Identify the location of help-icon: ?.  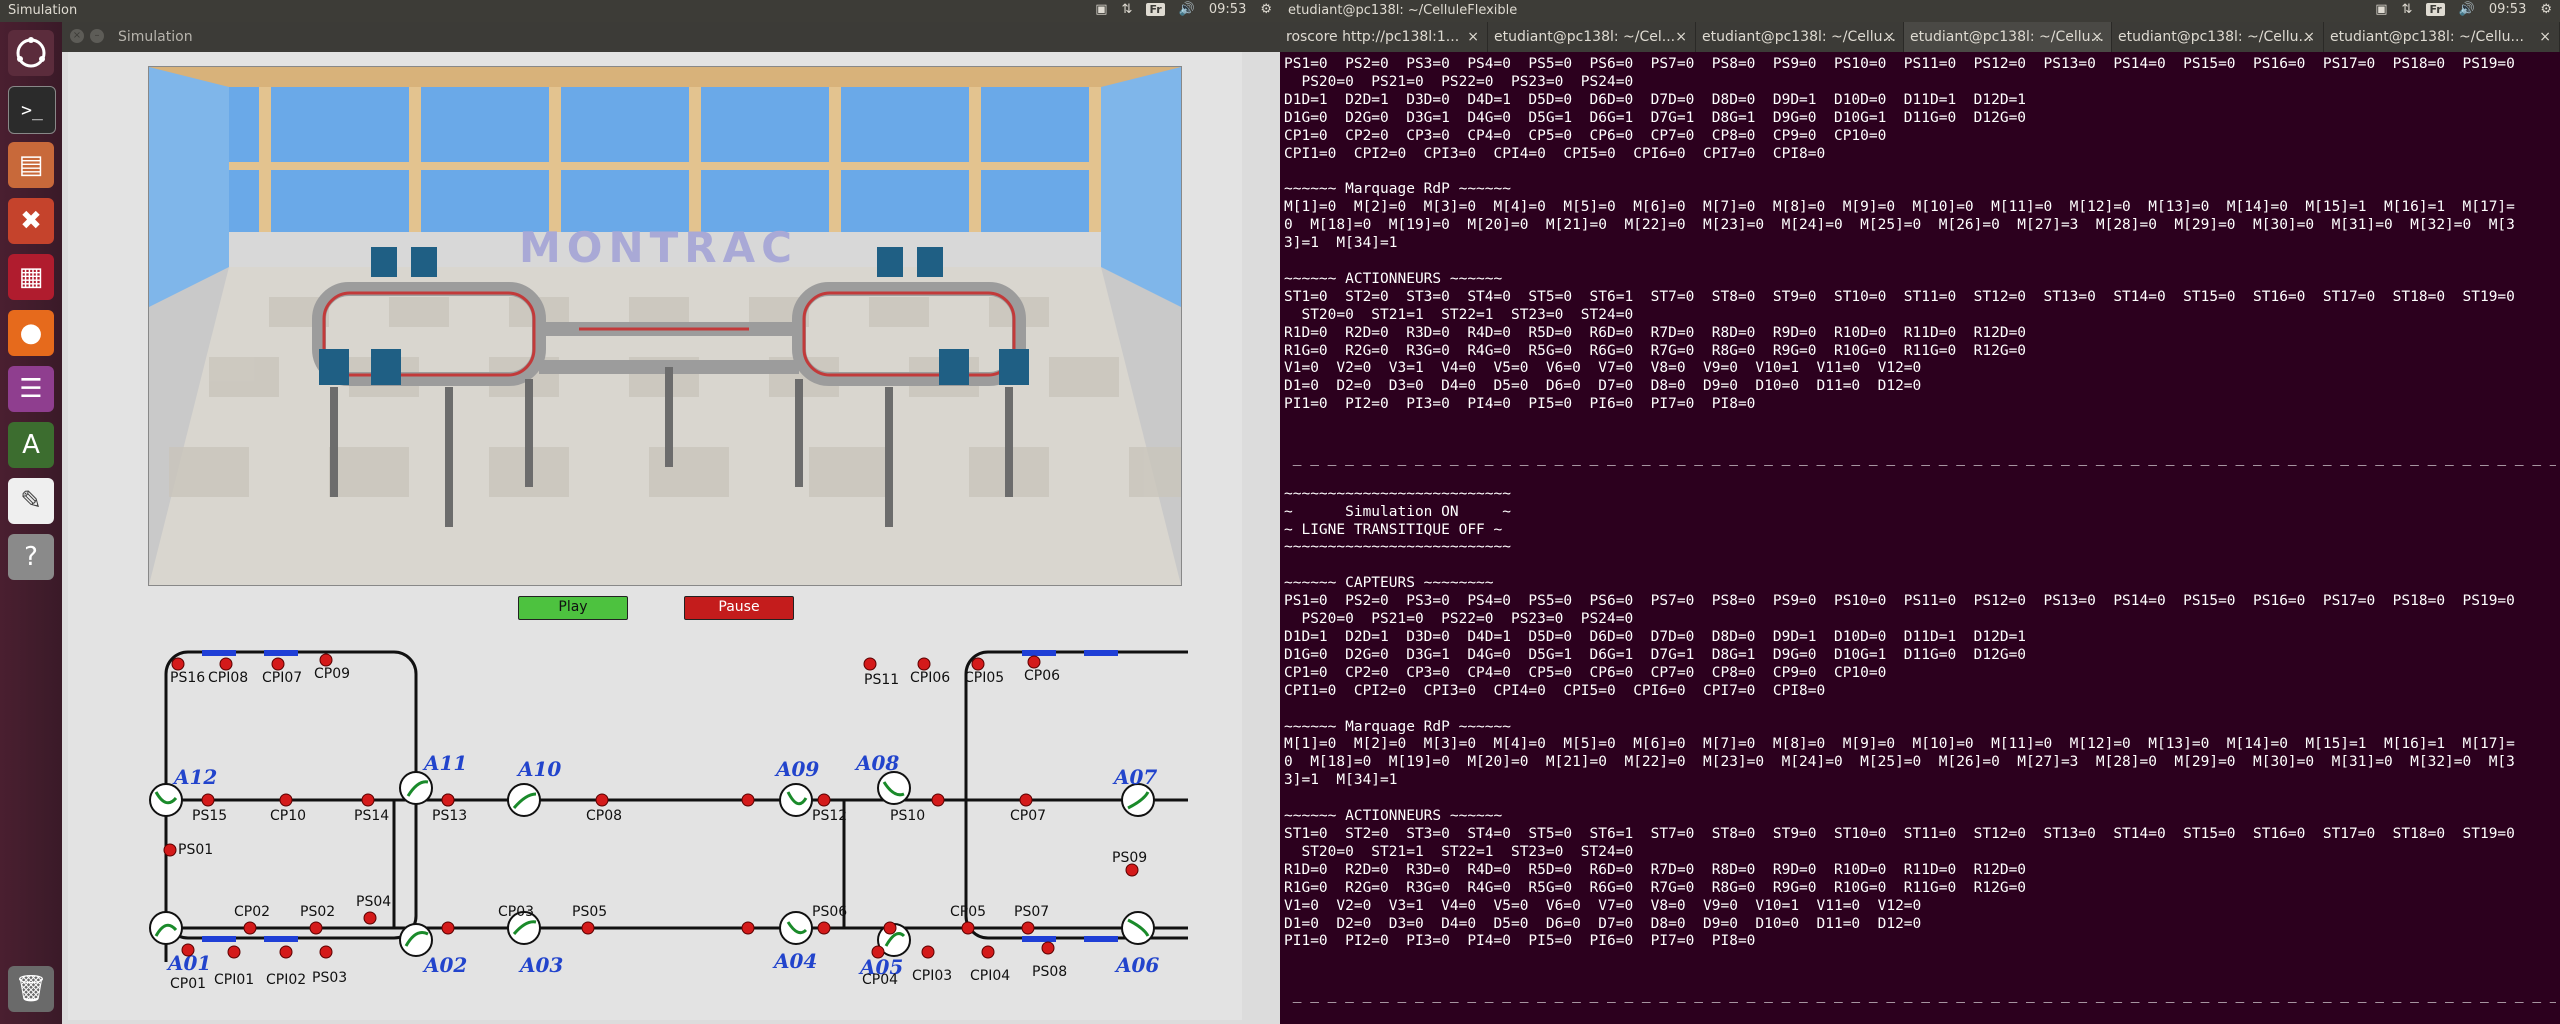
(31, 557).